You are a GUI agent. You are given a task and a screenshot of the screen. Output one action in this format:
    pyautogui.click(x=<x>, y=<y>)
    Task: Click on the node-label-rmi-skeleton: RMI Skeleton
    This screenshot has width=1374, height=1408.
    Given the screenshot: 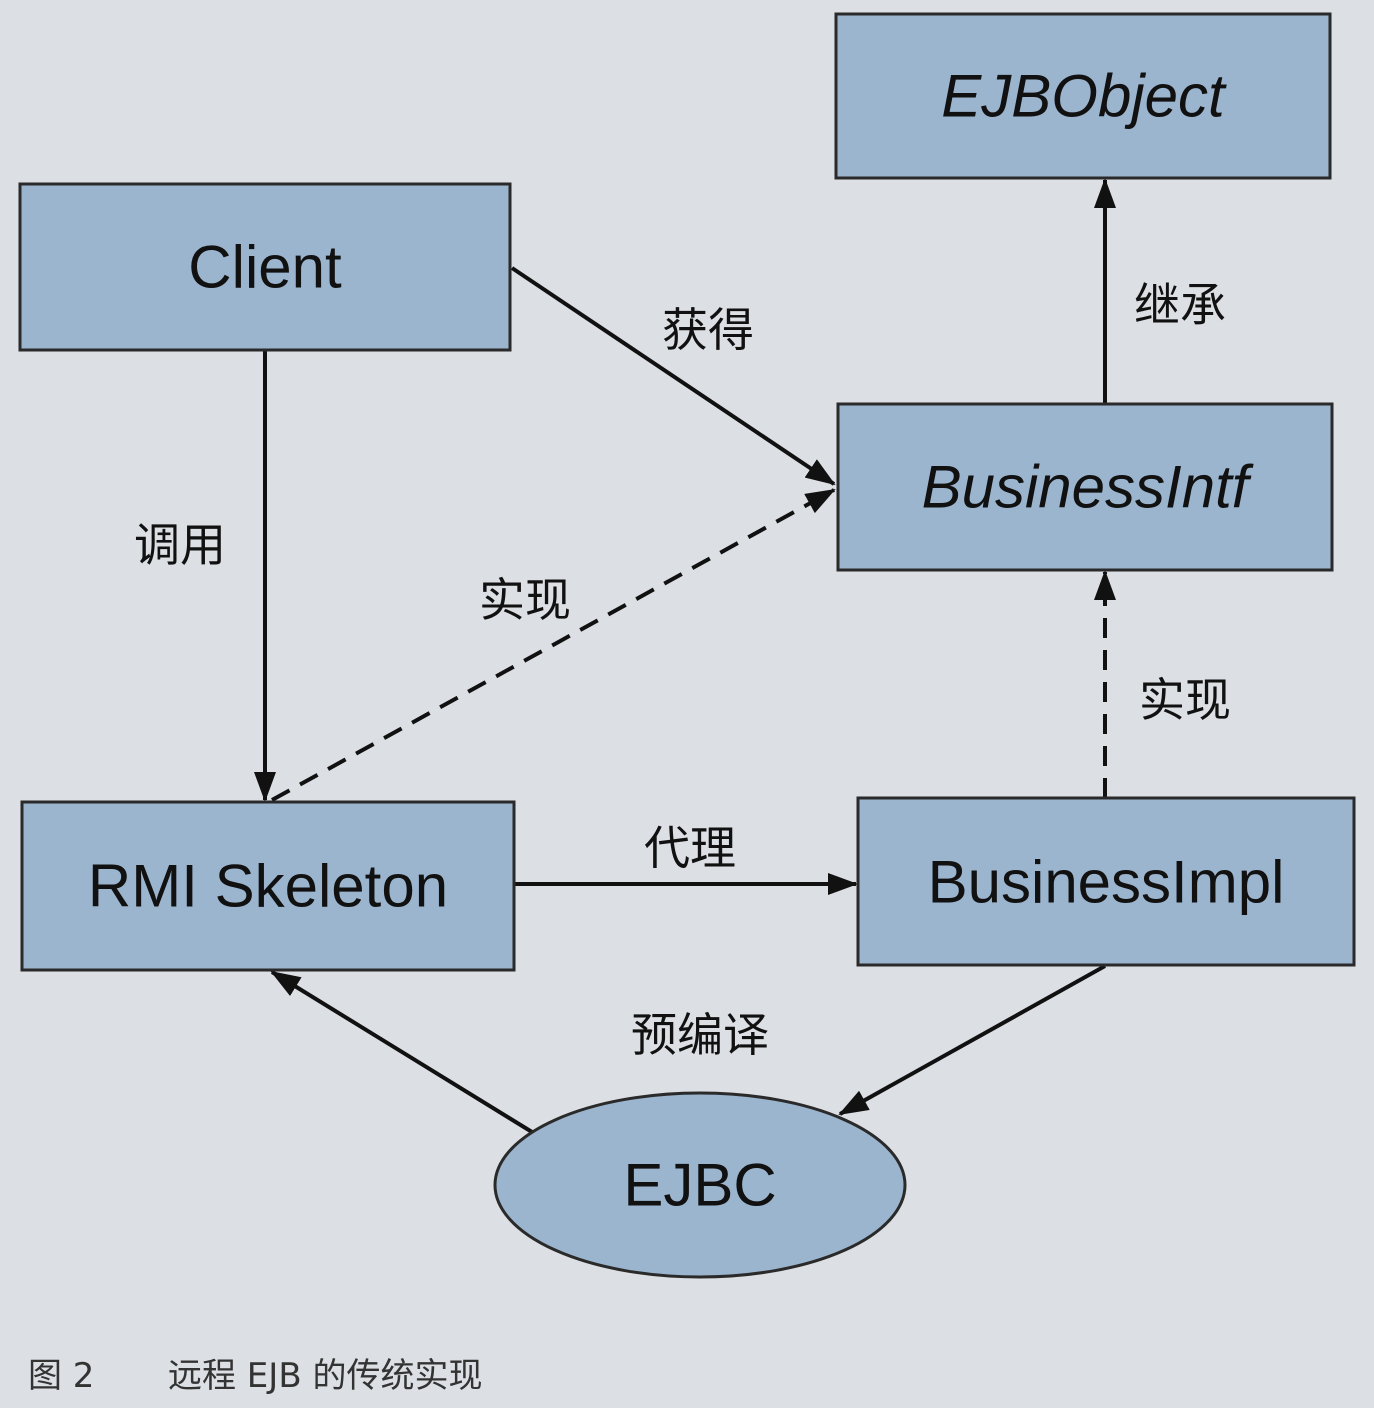 What is the action you would take?
    pyautogui.click(x=268, y=886)
    